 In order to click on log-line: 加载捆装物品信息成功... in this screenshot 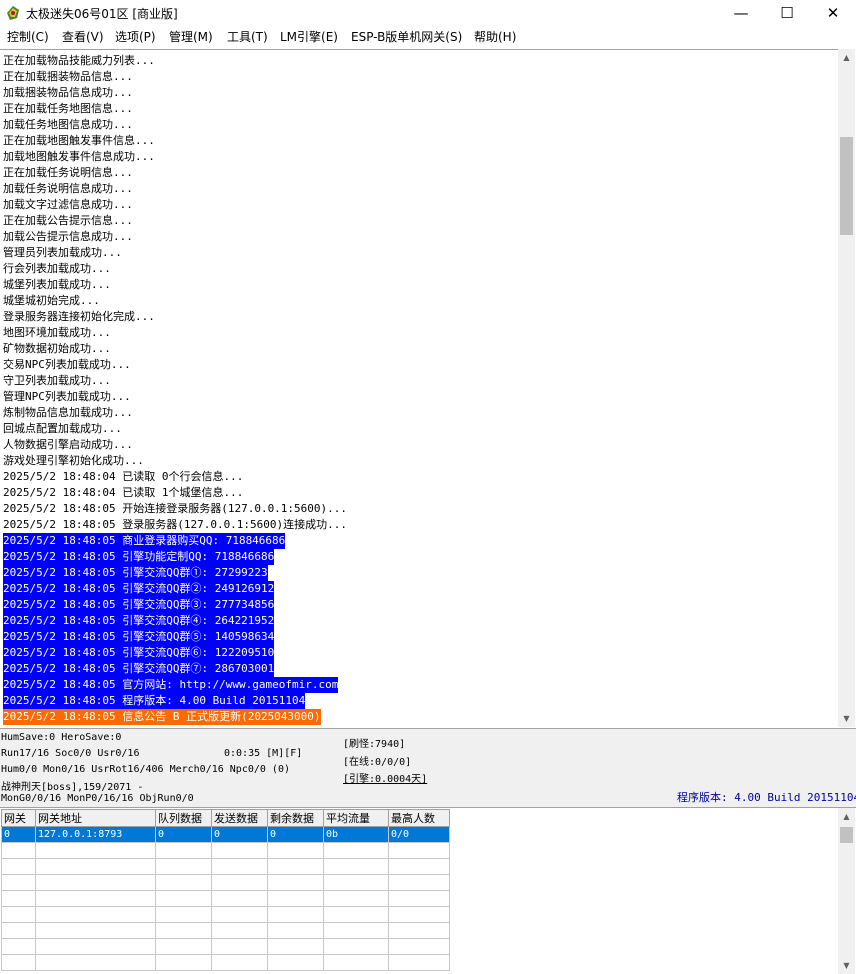, I will do `click(68, 92)`.